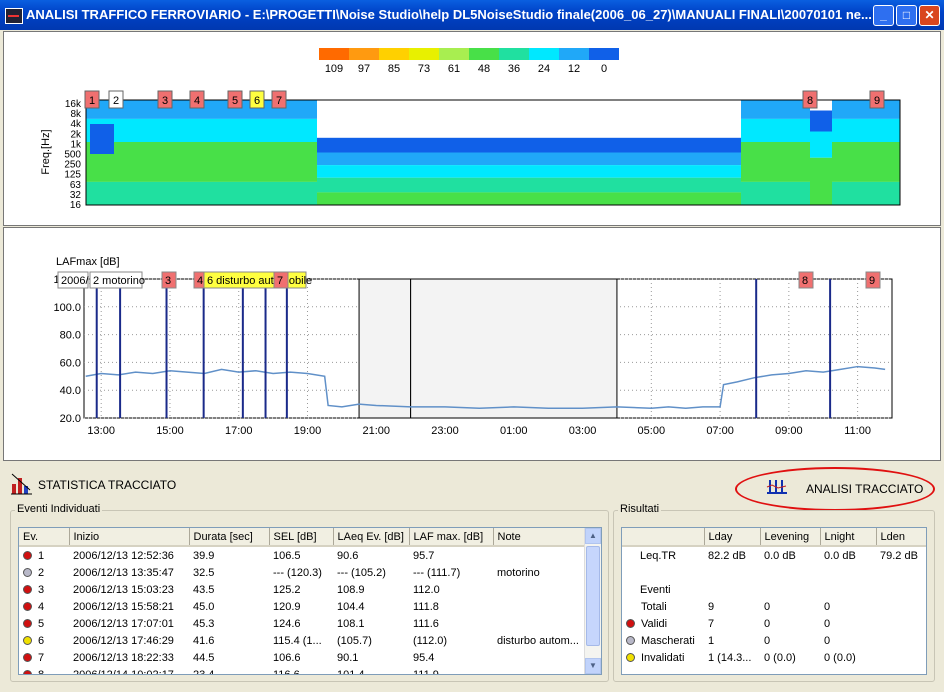 The image size is (944, 692). Describe the element at coordinates (204, 657) in the screenshot. I see `eventi-cell-durata: 44.5` at that location.